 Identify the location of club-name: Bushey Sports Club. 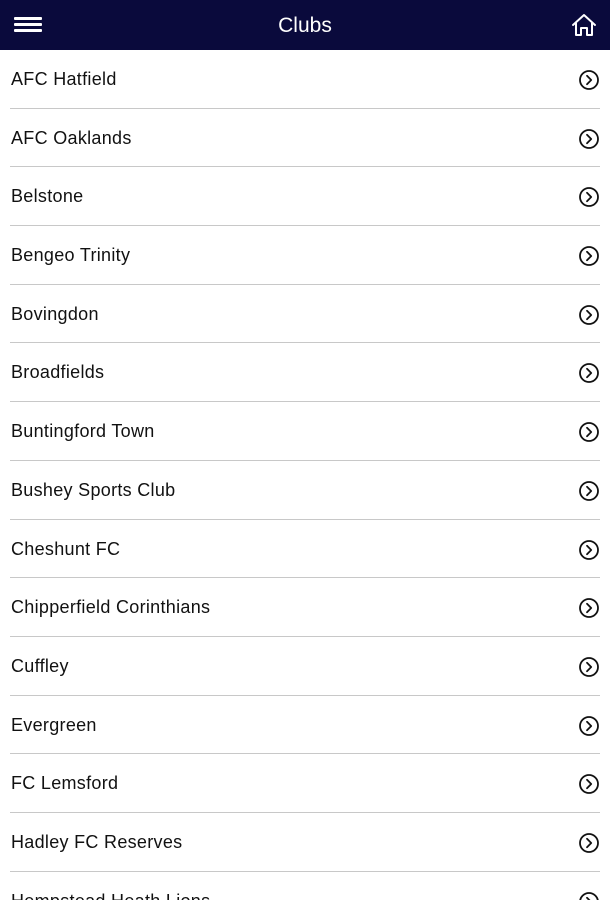
(93, 489).